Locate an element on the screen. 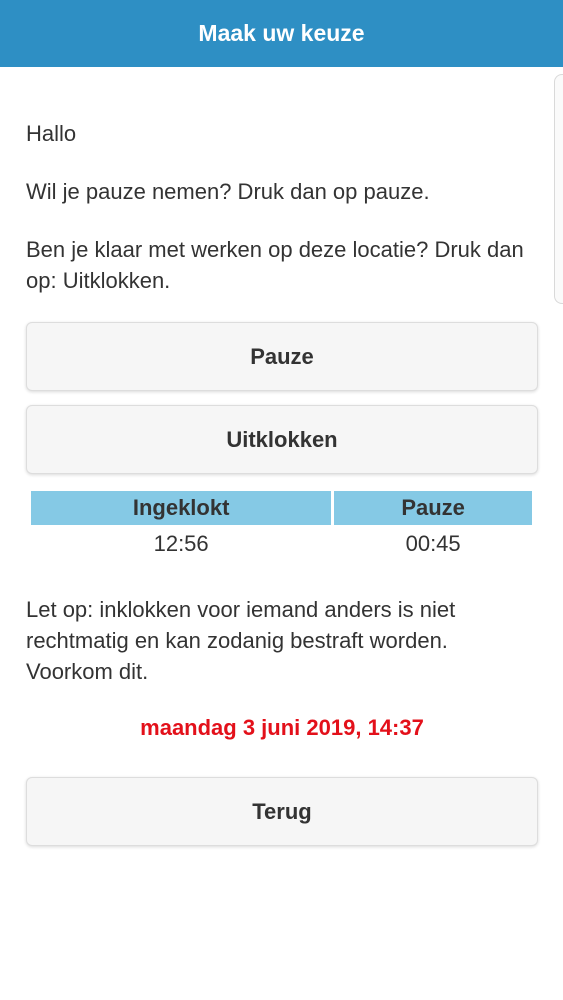 The width and height of the screenshot is (563, 1000). current-datetime: maandag 3 juni 2019, 14:37 is located at coordinates (282, 727).